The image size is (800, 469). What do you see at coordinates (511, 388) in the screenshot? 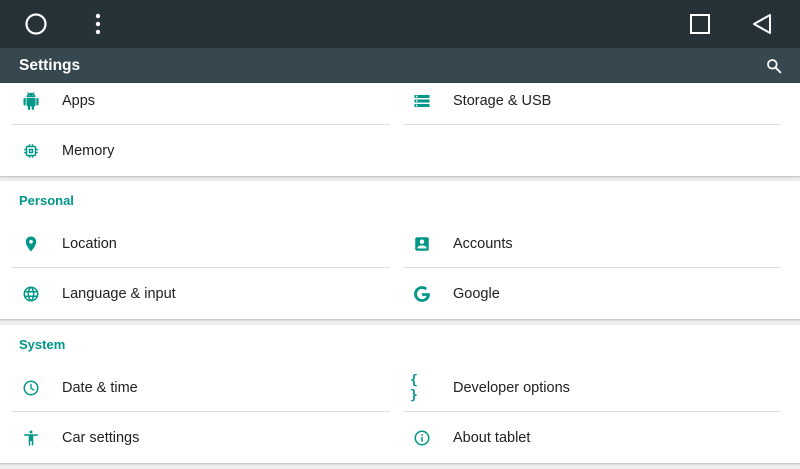
I see `settings-item-label: Developer options` at bounding box center [511, 388].